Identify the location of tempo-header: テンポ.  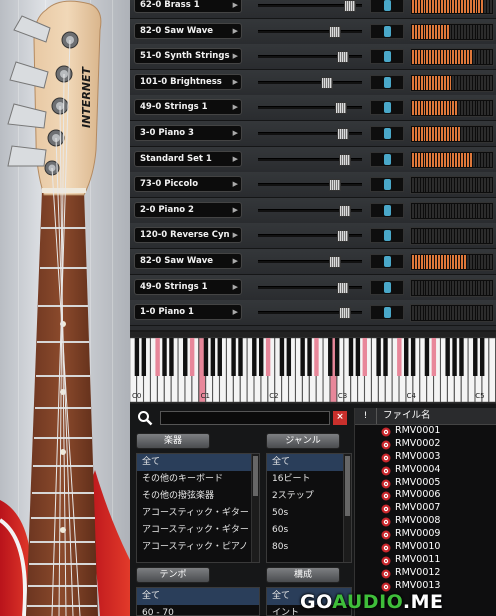
(173, 575).